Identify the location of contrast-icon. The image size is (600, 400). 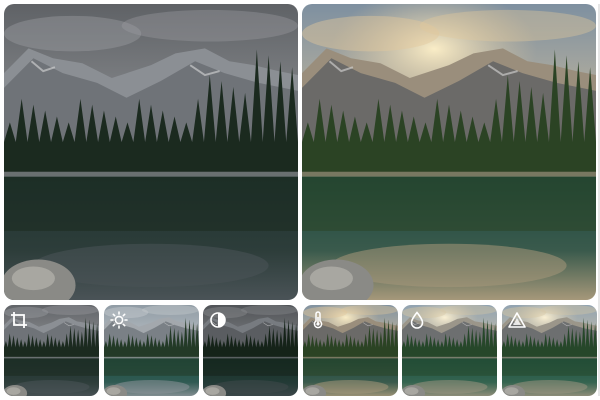
(218, 320).